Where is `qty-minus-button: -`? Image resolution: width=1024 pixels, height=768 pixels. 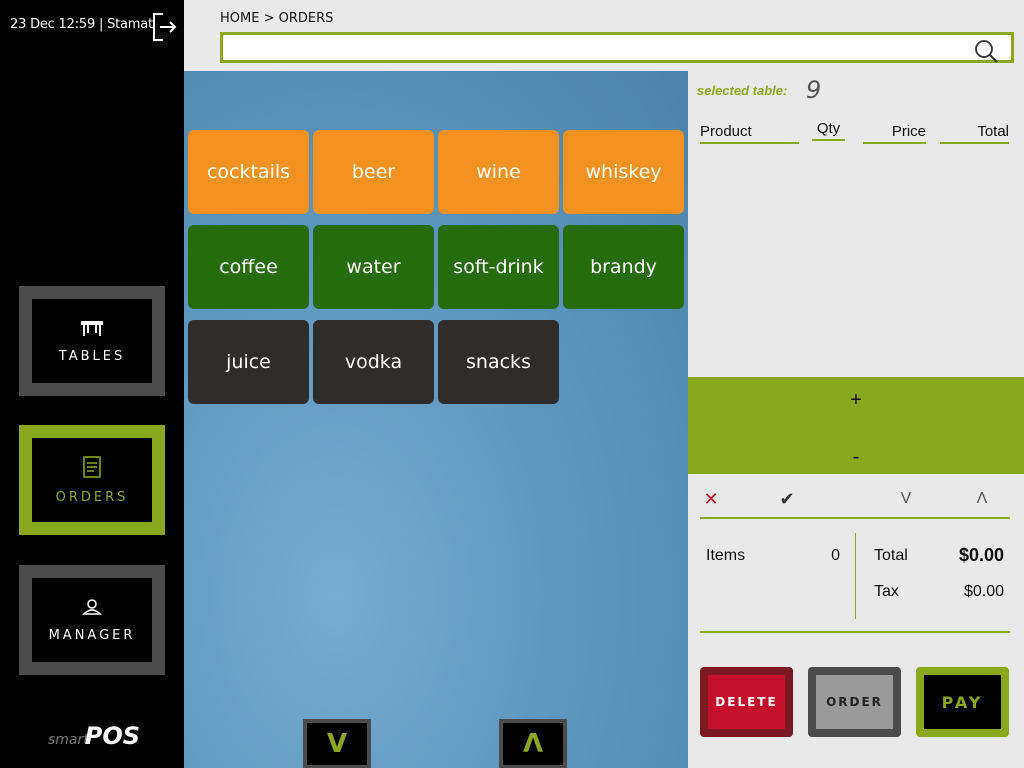 qty-minus-button: - is located at coordinates (856, 457).